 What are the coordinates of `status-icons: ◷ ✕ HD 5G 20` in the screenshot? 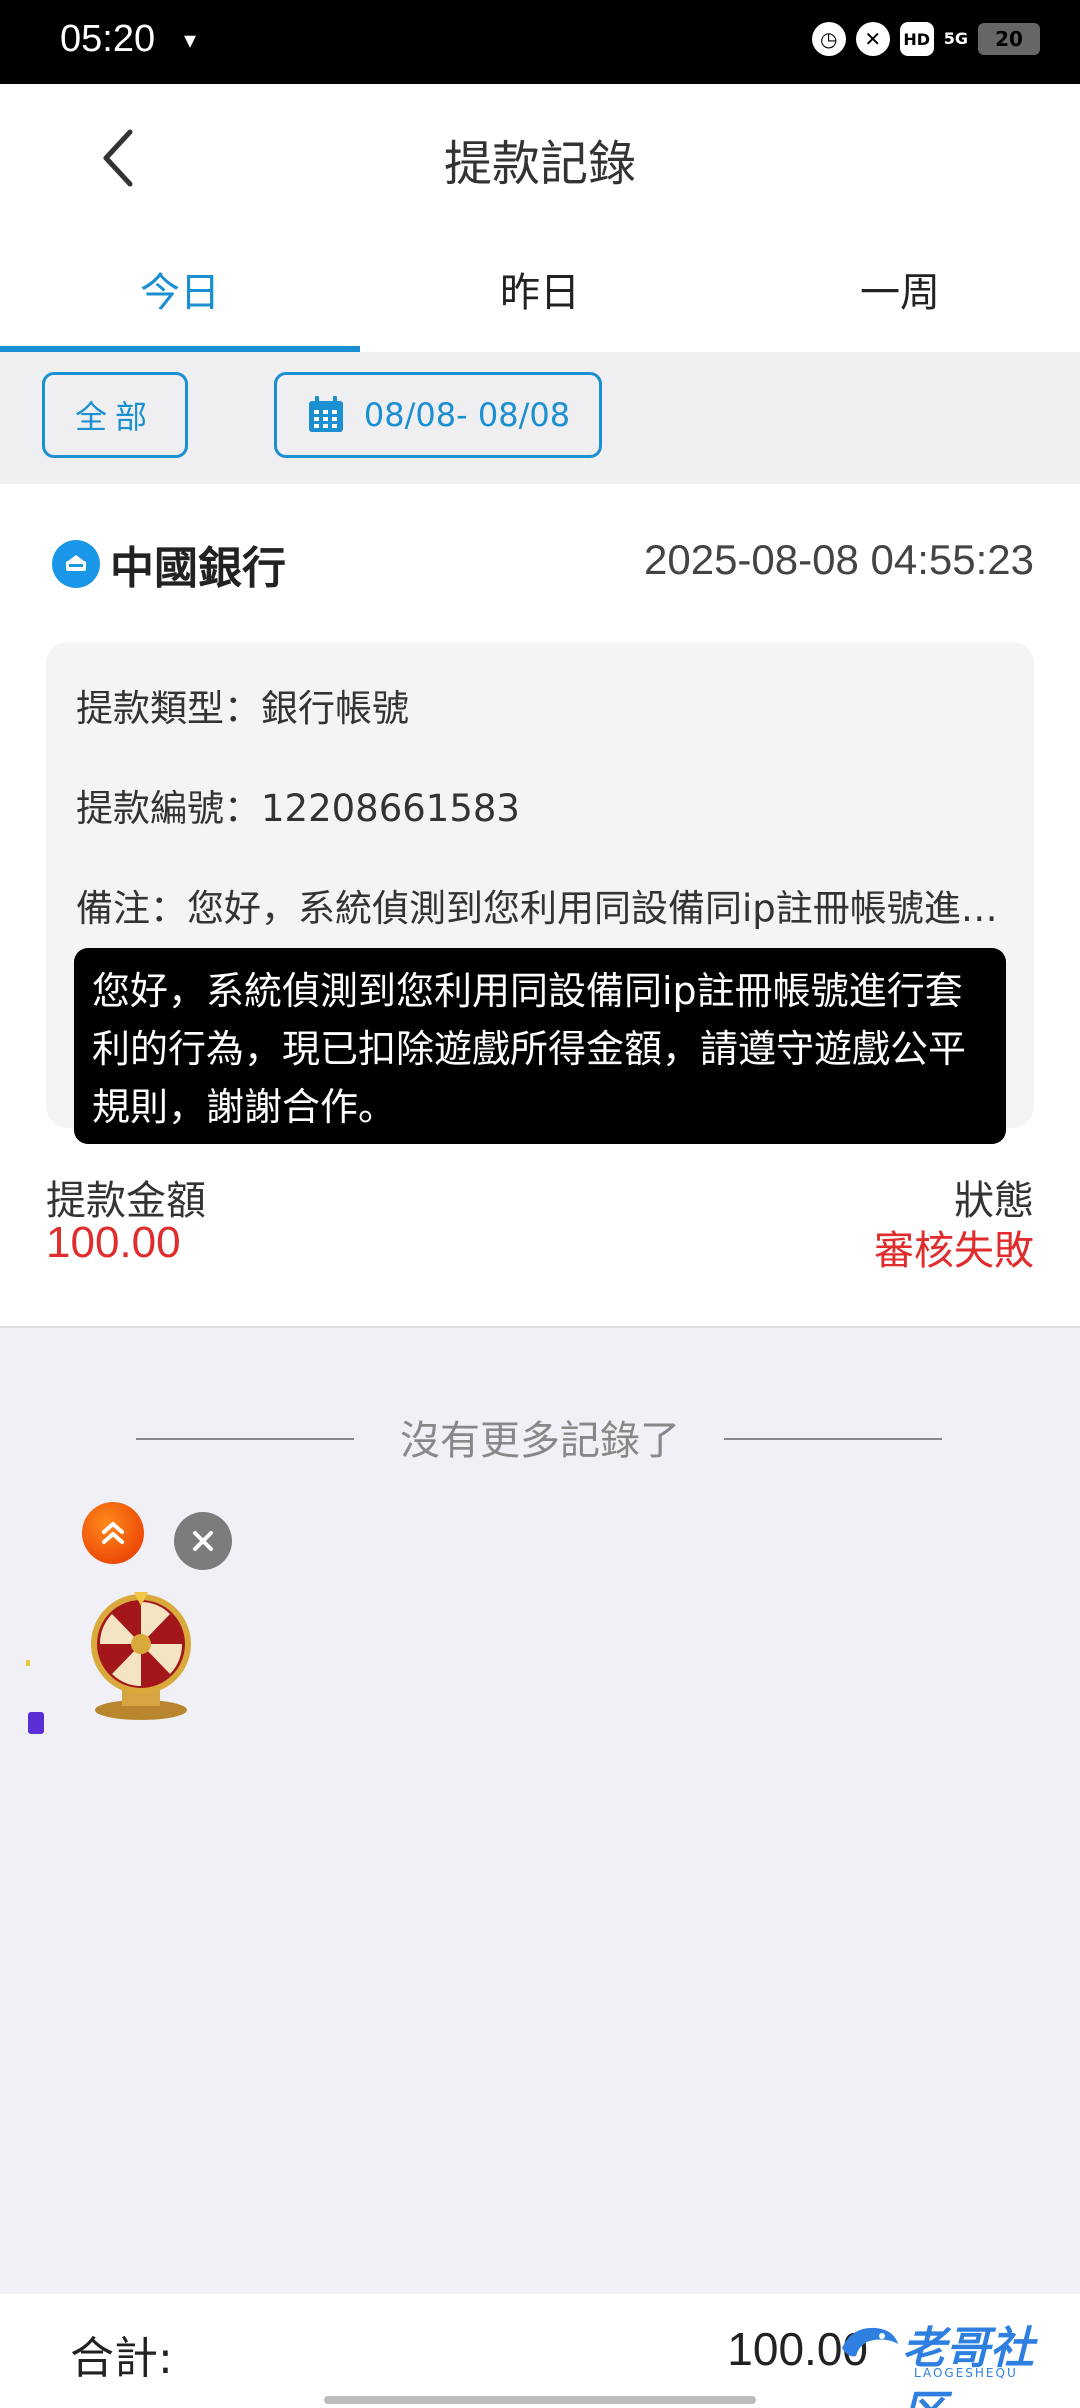 It's located at (925, 39).